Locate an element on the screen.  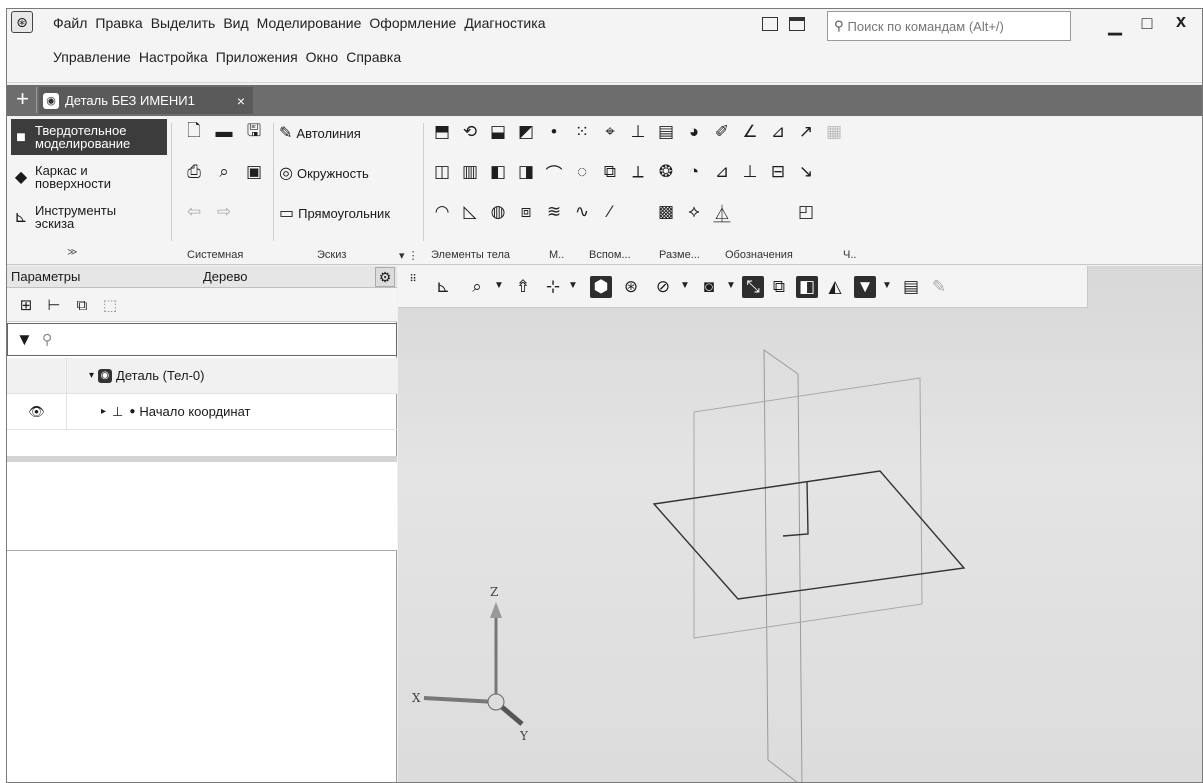
maximize-button: □ is located at coordinates (1147, 23).